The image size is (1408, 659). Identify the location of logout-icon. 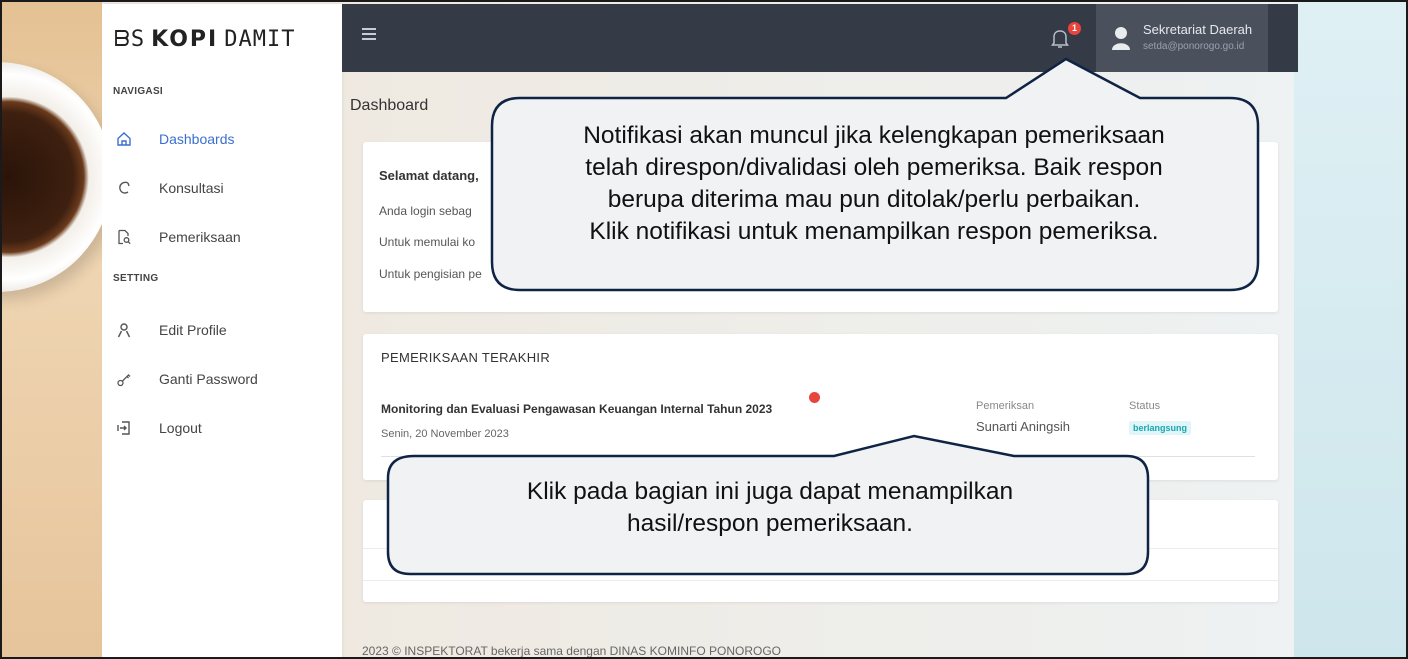
(124, 428).